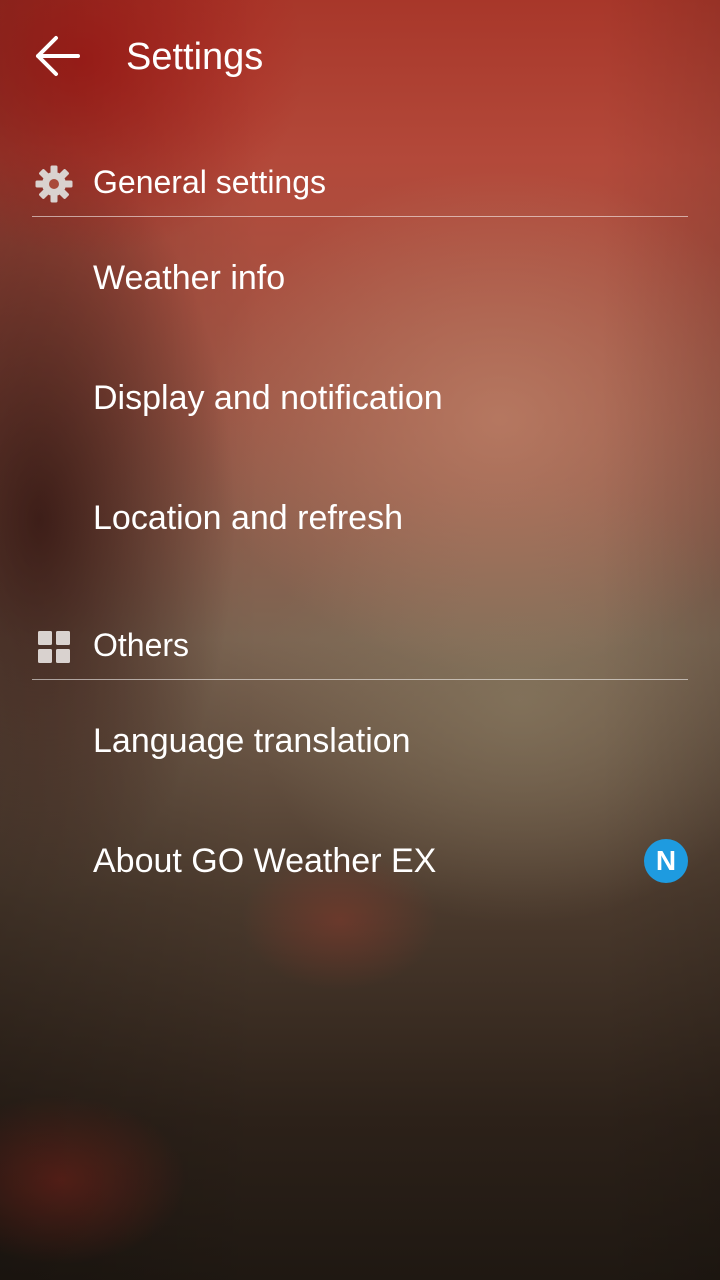 This screenshot has height=1280, width=720. Describe the element at coordinates (265, 861) in the screenshot. I see `menu-item-label: About GO Weather EX` at that location.